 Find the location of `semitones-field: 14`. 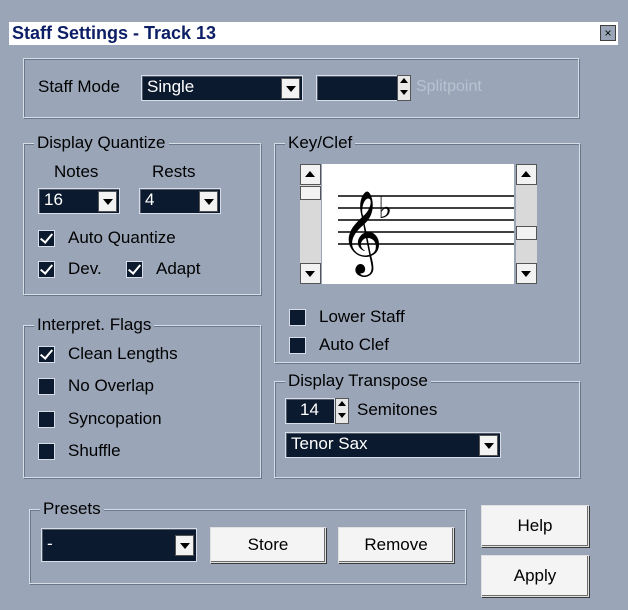

semitones-field: 14 is located at coordinates (310, 411).